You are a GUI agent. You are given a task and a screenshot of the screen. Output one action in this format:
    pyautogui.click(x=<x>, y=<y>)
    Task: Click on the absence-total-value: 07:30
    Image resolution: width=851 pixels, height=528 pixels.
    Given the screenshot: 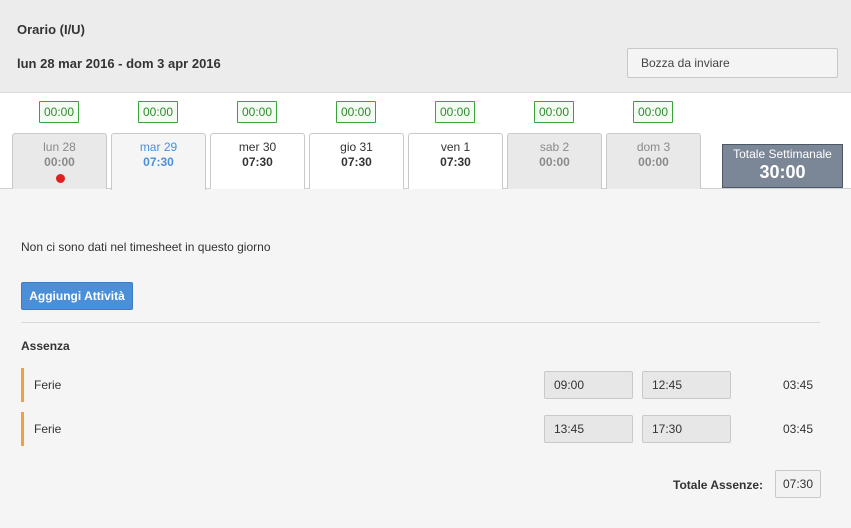 What is the action you would take?
    pyautogui.click(x=798, y=484)
    